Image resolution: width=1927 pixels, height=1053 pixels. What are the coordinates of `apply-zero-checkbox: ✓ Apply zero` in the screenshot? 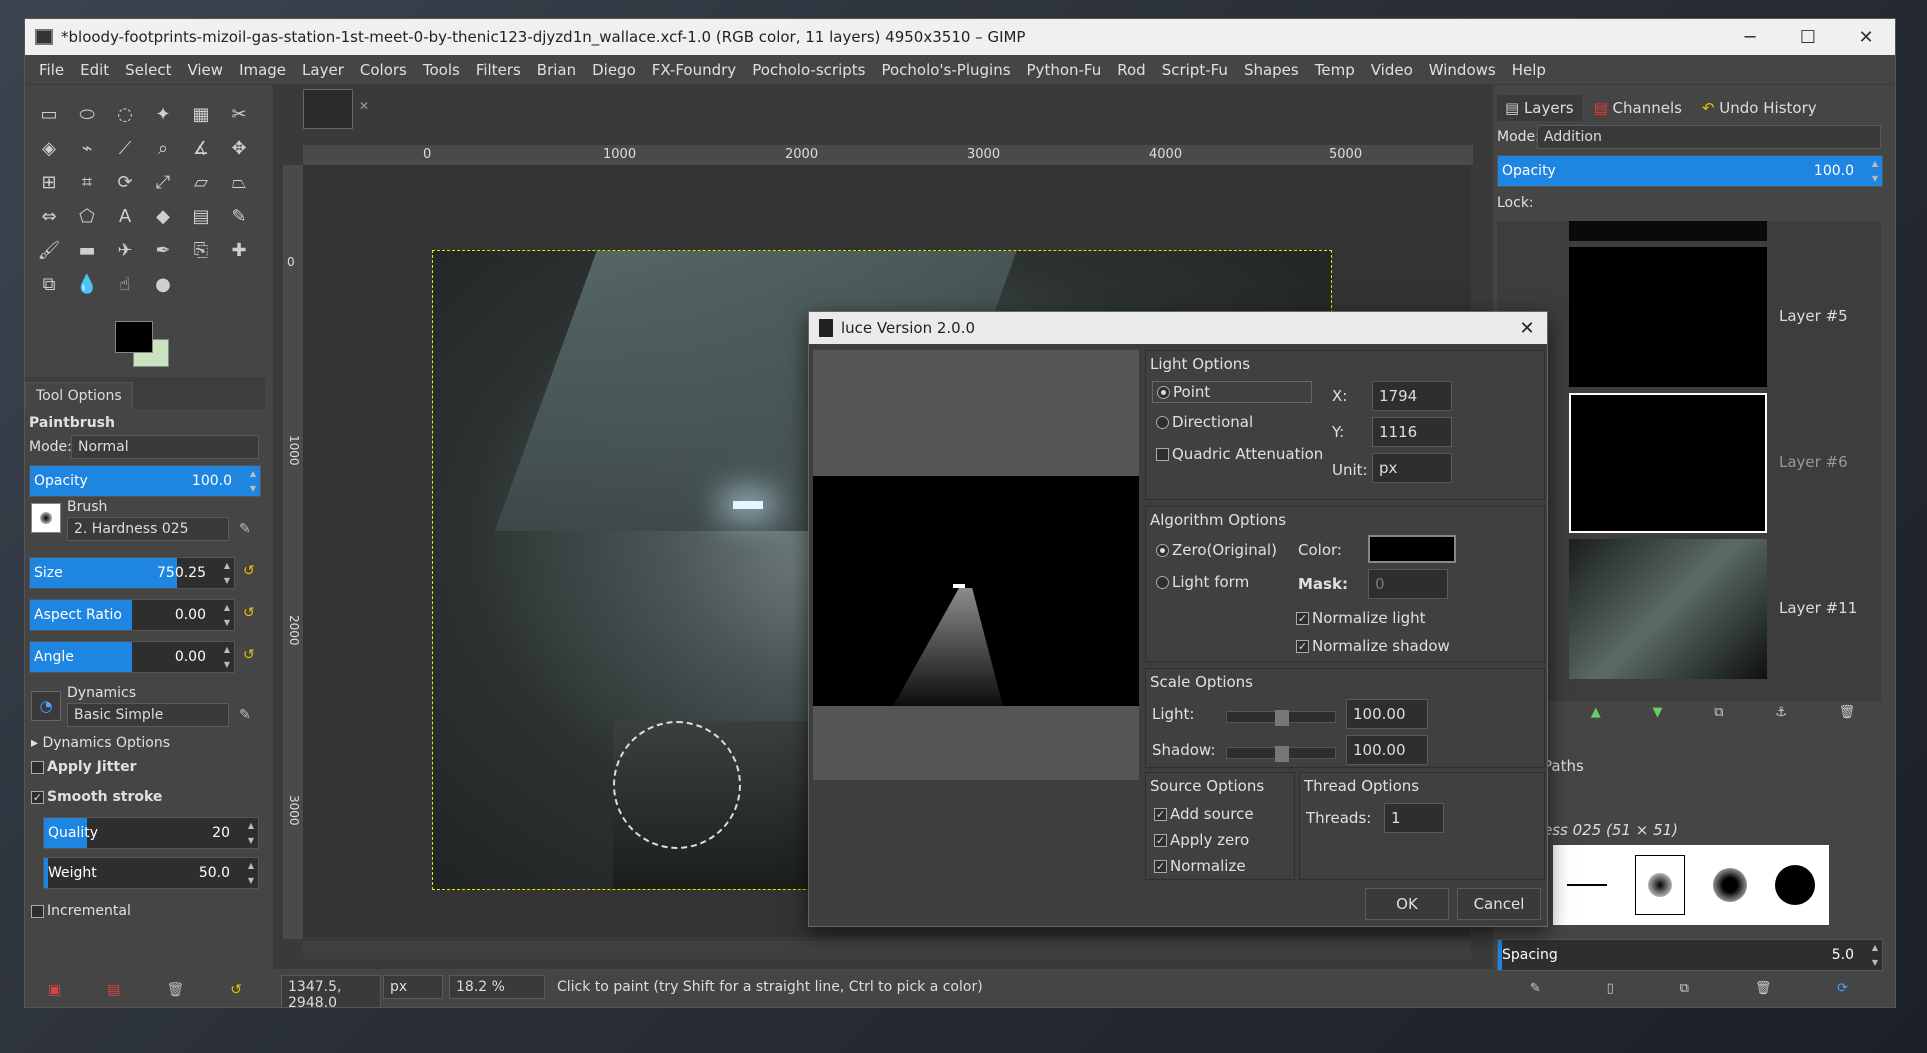 It's located at (1201, 840).